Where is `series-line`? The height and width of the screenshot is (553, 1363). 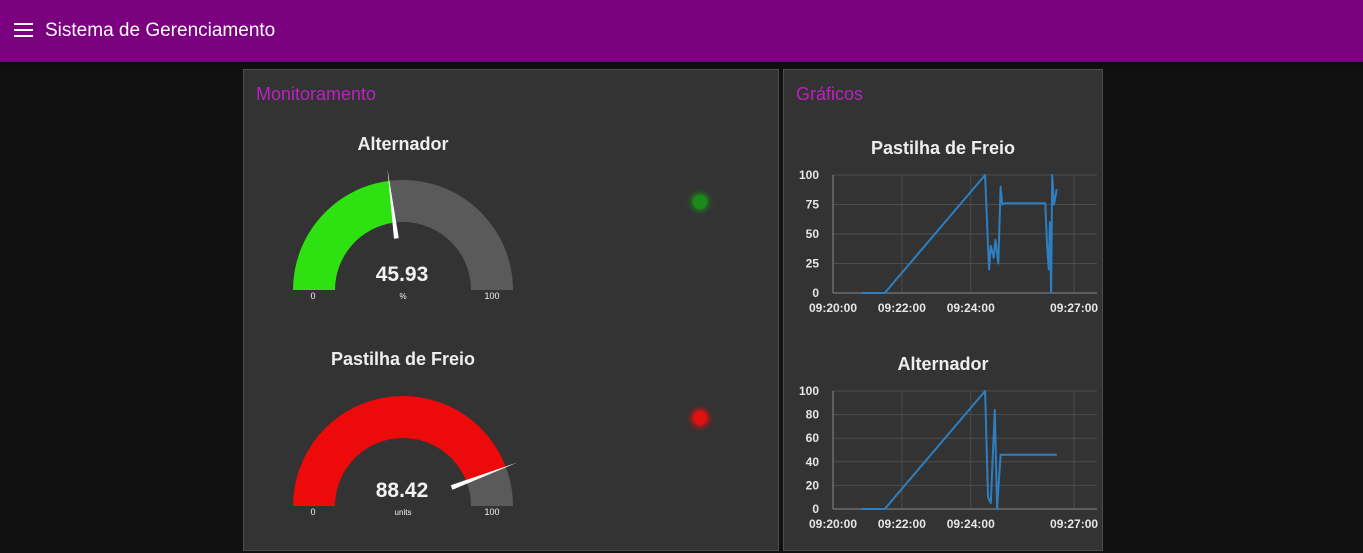 series-line is located at coordinates (959, 450).